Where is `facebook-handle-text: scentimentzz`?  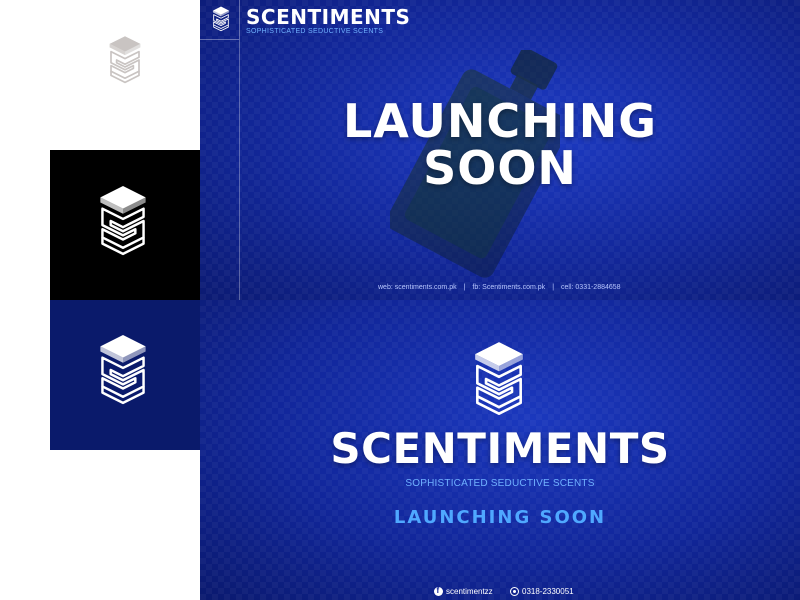
facebook-handle-text: scentimentzz is located at coordinates (469, 591).